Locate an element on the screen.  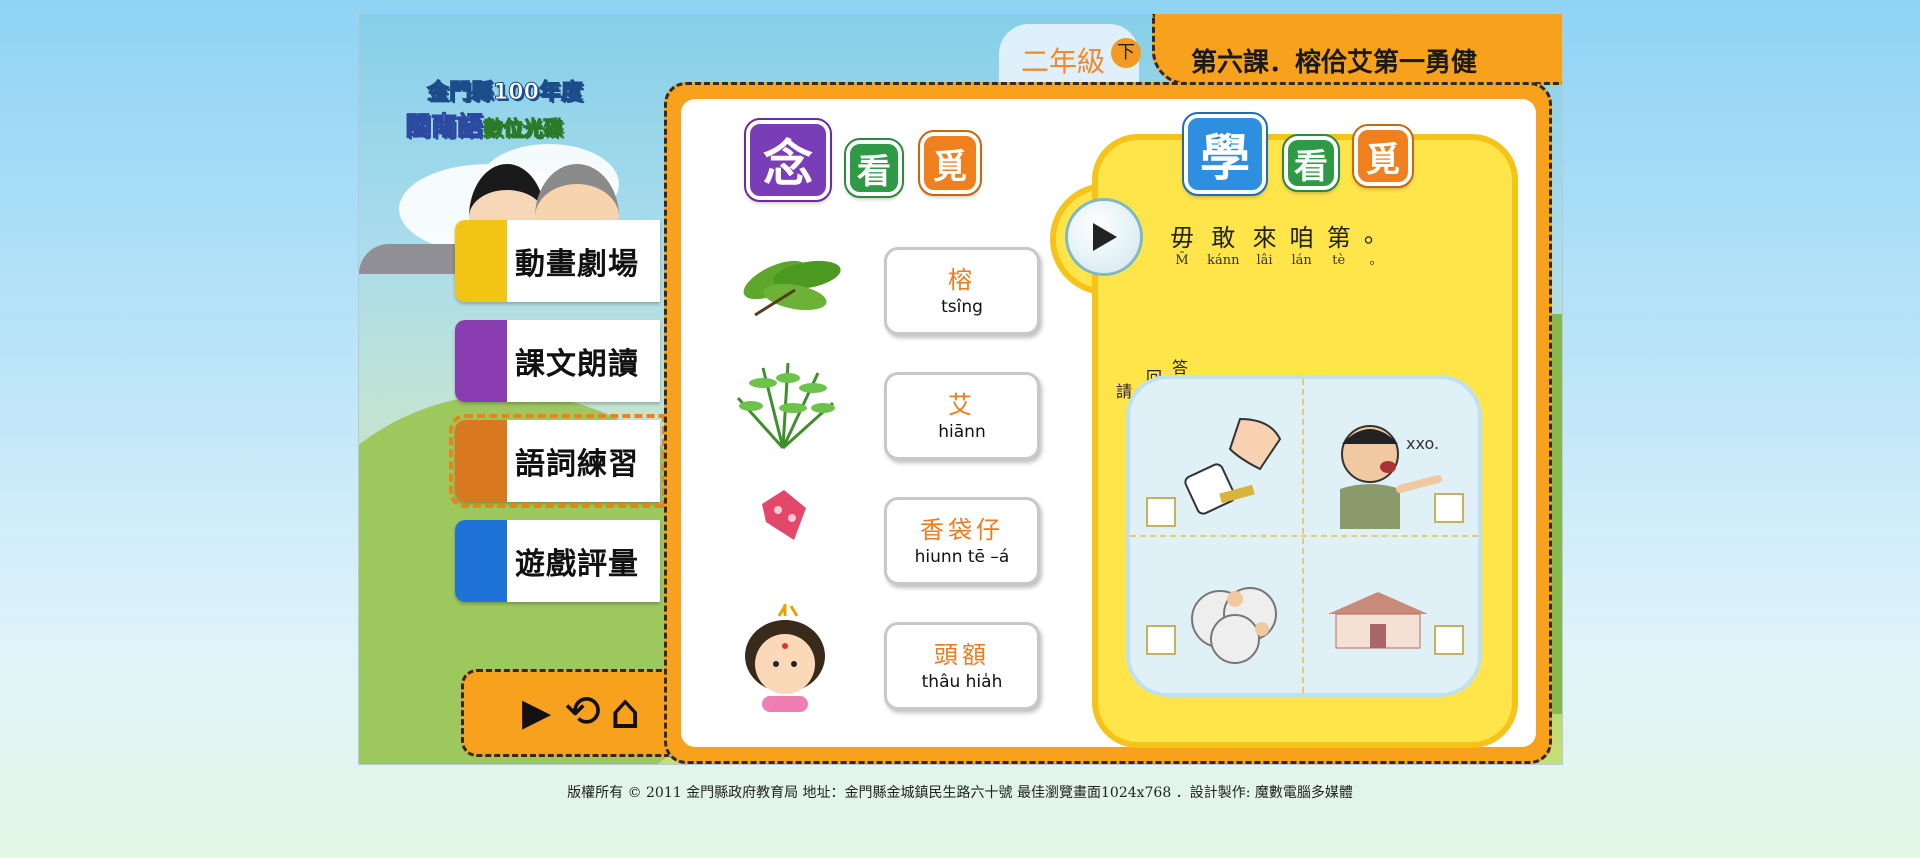
grid-divider is located at coordinates (1304, 536).